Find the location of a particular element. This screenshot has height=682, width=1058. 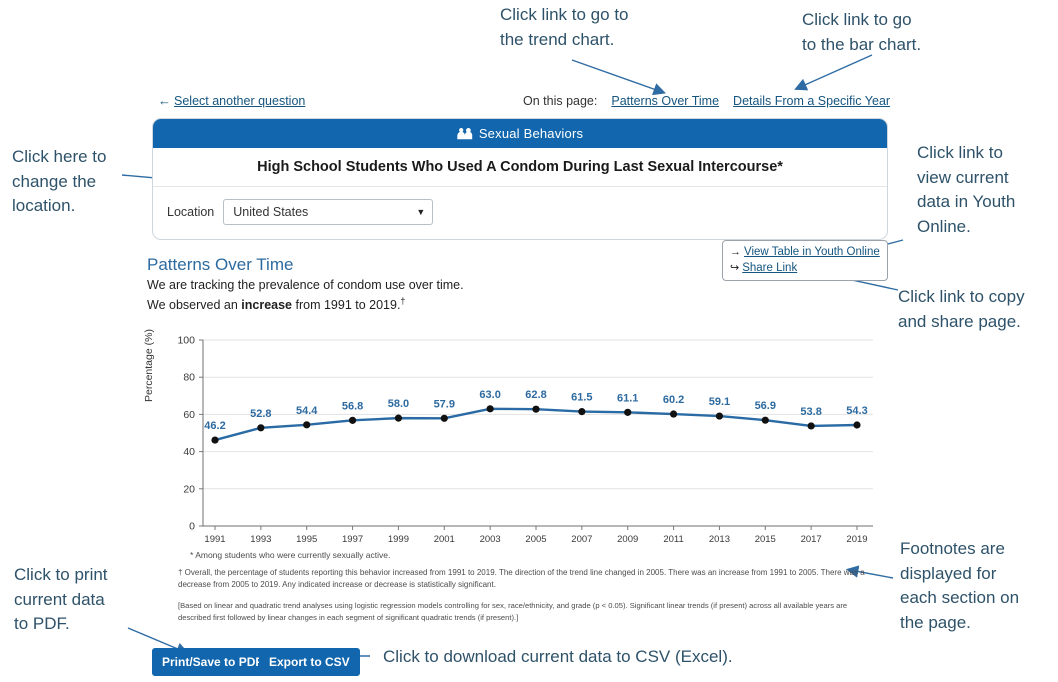

annotation-trend-chart: Click link to go to the trend chart. is located at coordinates (564, 27).